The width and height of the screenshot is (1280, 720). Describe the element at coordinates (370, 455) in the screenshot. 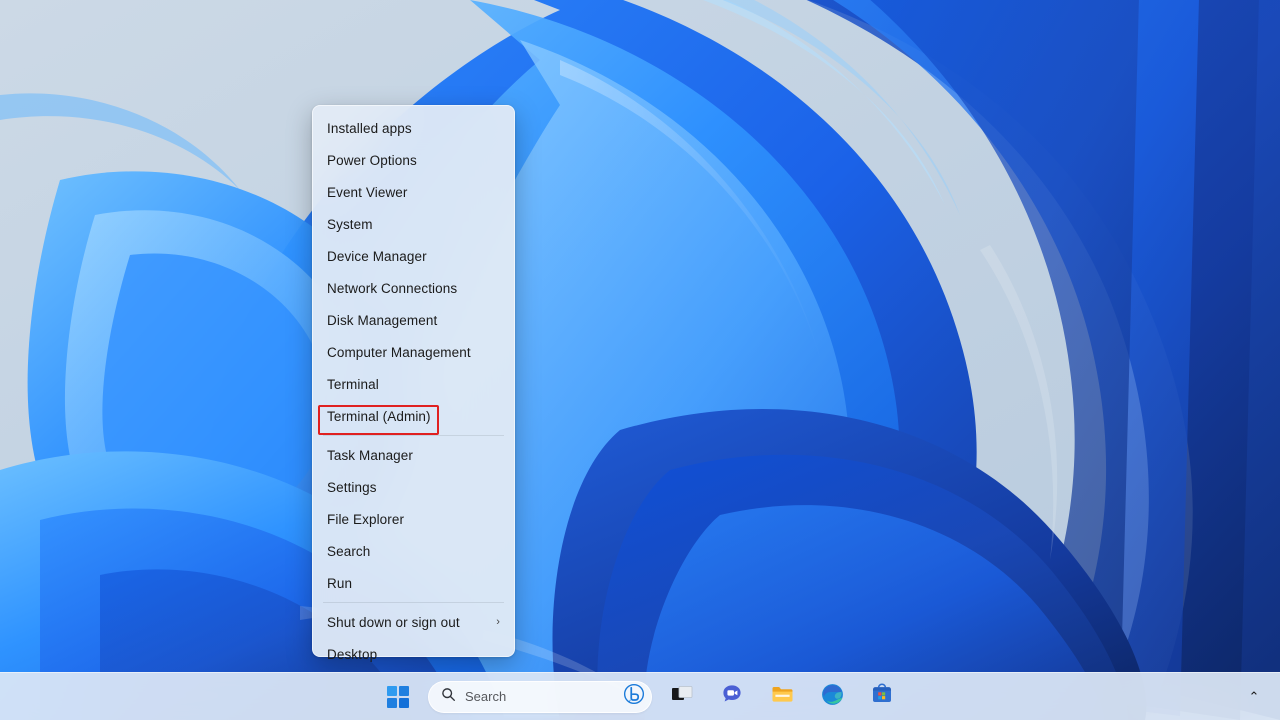

I see `menu-item-label: Task Manager` at that location.